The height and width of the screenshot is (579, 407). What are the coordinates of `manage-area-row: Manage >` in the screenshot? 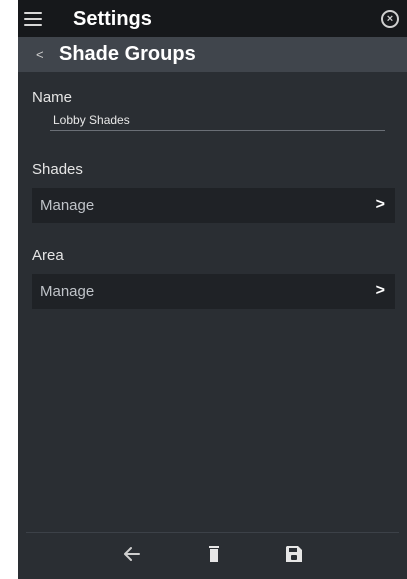 It's located at (213, 291).